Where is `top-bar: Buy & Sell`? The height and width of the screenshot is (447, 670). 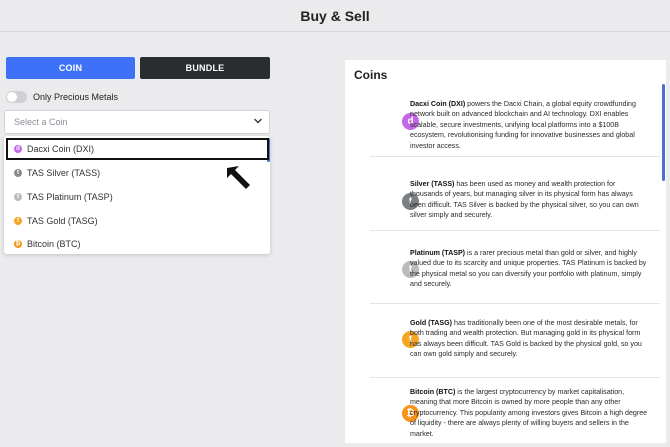 top-bar: Buy & Sell is located at coordinates (335, 16).